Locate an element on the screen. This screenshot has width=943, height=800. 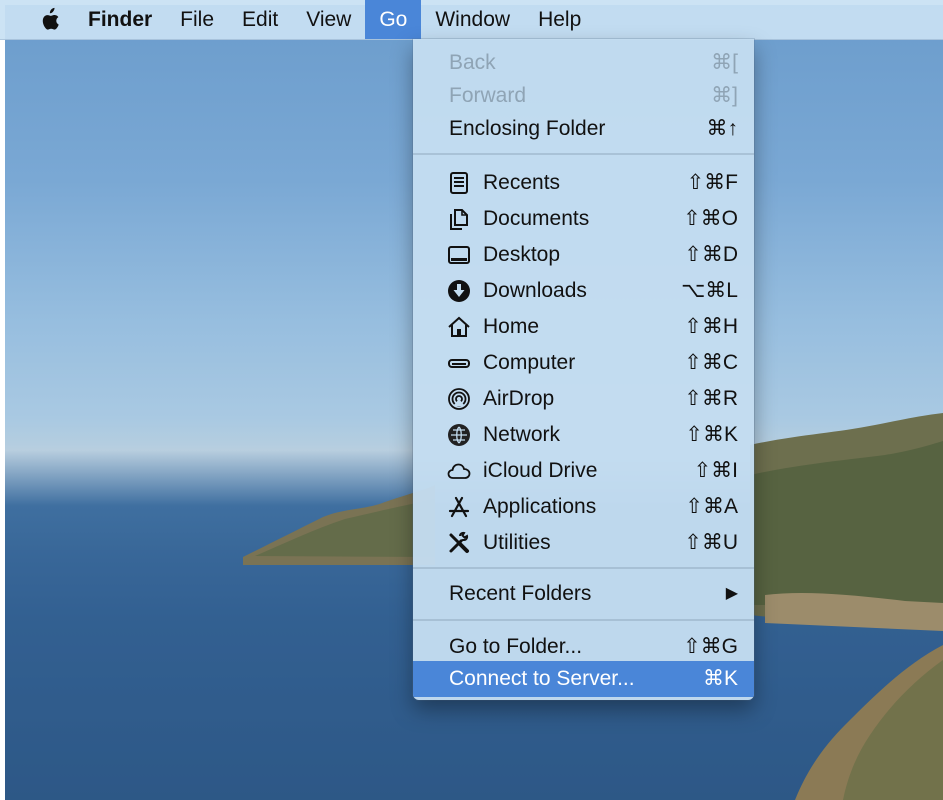
menu-item-desktop: Desktop ⇧⌘D is located at coordinates (583, 255).